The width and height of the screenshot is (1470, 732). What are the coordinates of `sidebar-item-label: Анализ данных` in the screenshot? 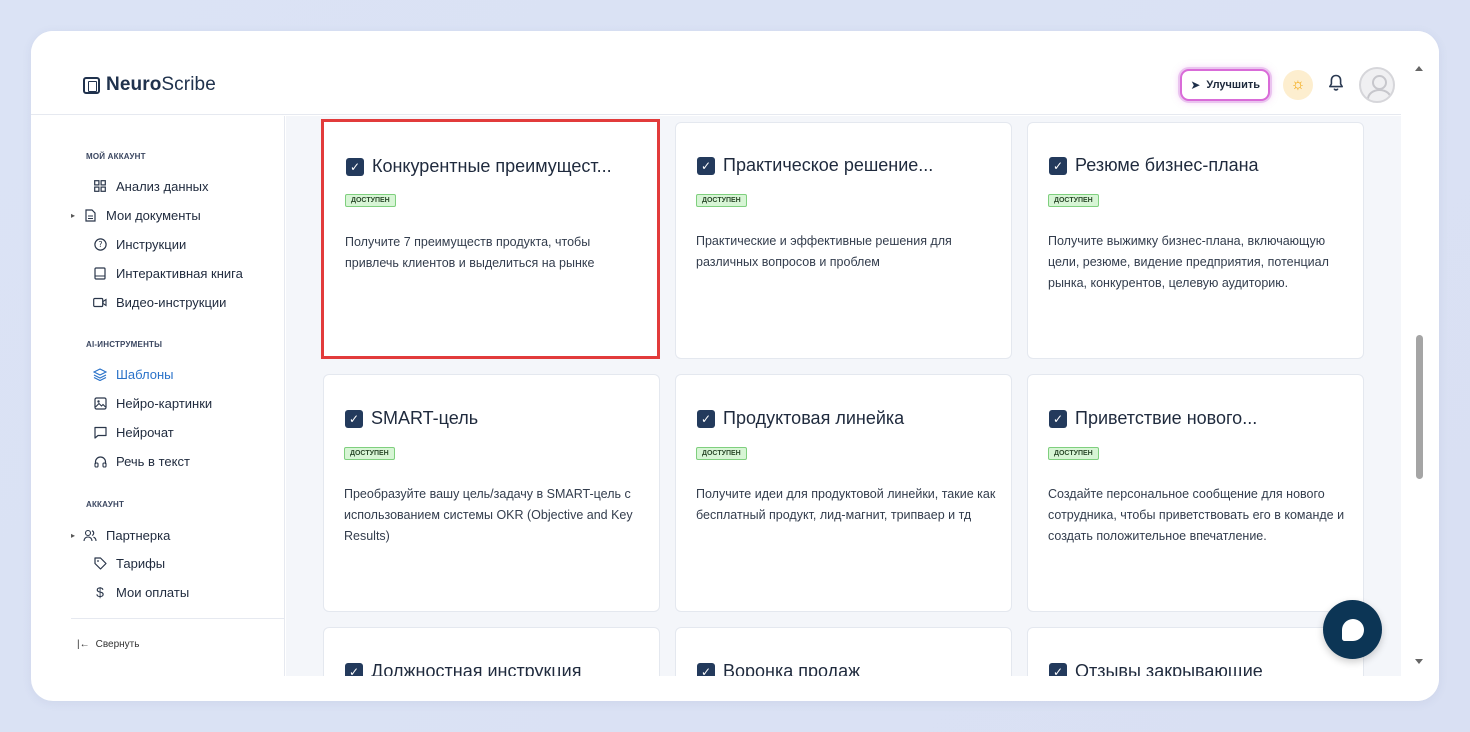 It's located at (162, 186).